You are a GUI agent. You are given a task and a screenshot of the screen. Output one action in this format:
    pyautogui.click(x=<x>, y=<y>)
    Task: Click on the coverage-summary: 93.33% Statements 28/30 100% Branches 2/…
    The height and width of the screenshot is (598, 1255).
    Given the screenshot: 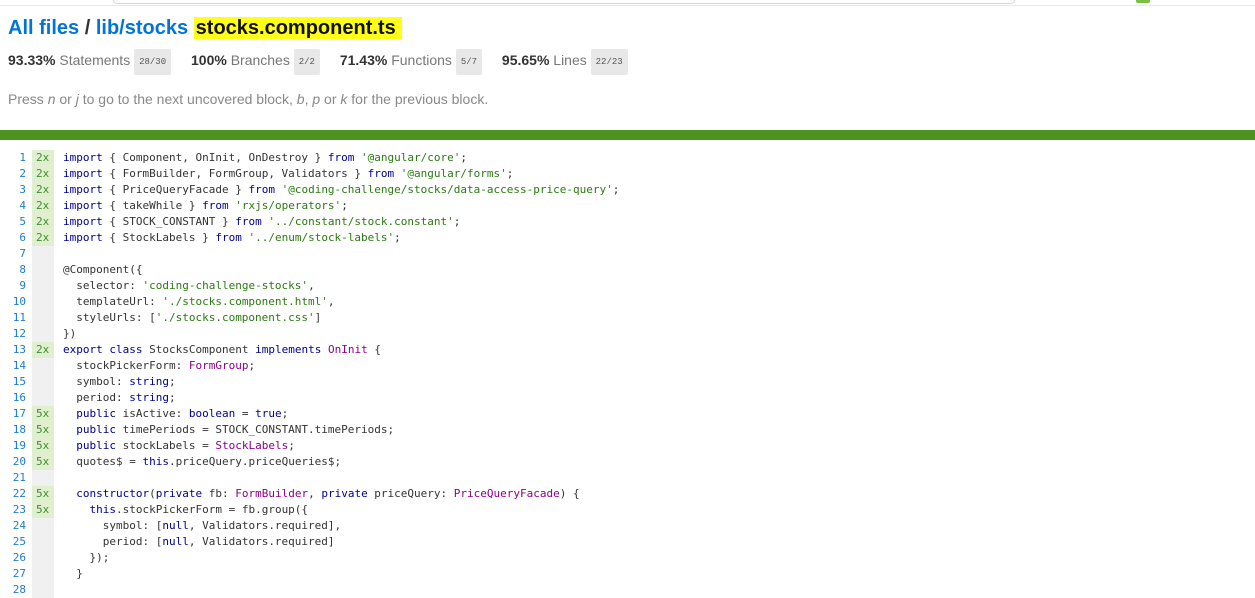 What is the action you would take?
    pyautogui.click(x=631, y=62)
    